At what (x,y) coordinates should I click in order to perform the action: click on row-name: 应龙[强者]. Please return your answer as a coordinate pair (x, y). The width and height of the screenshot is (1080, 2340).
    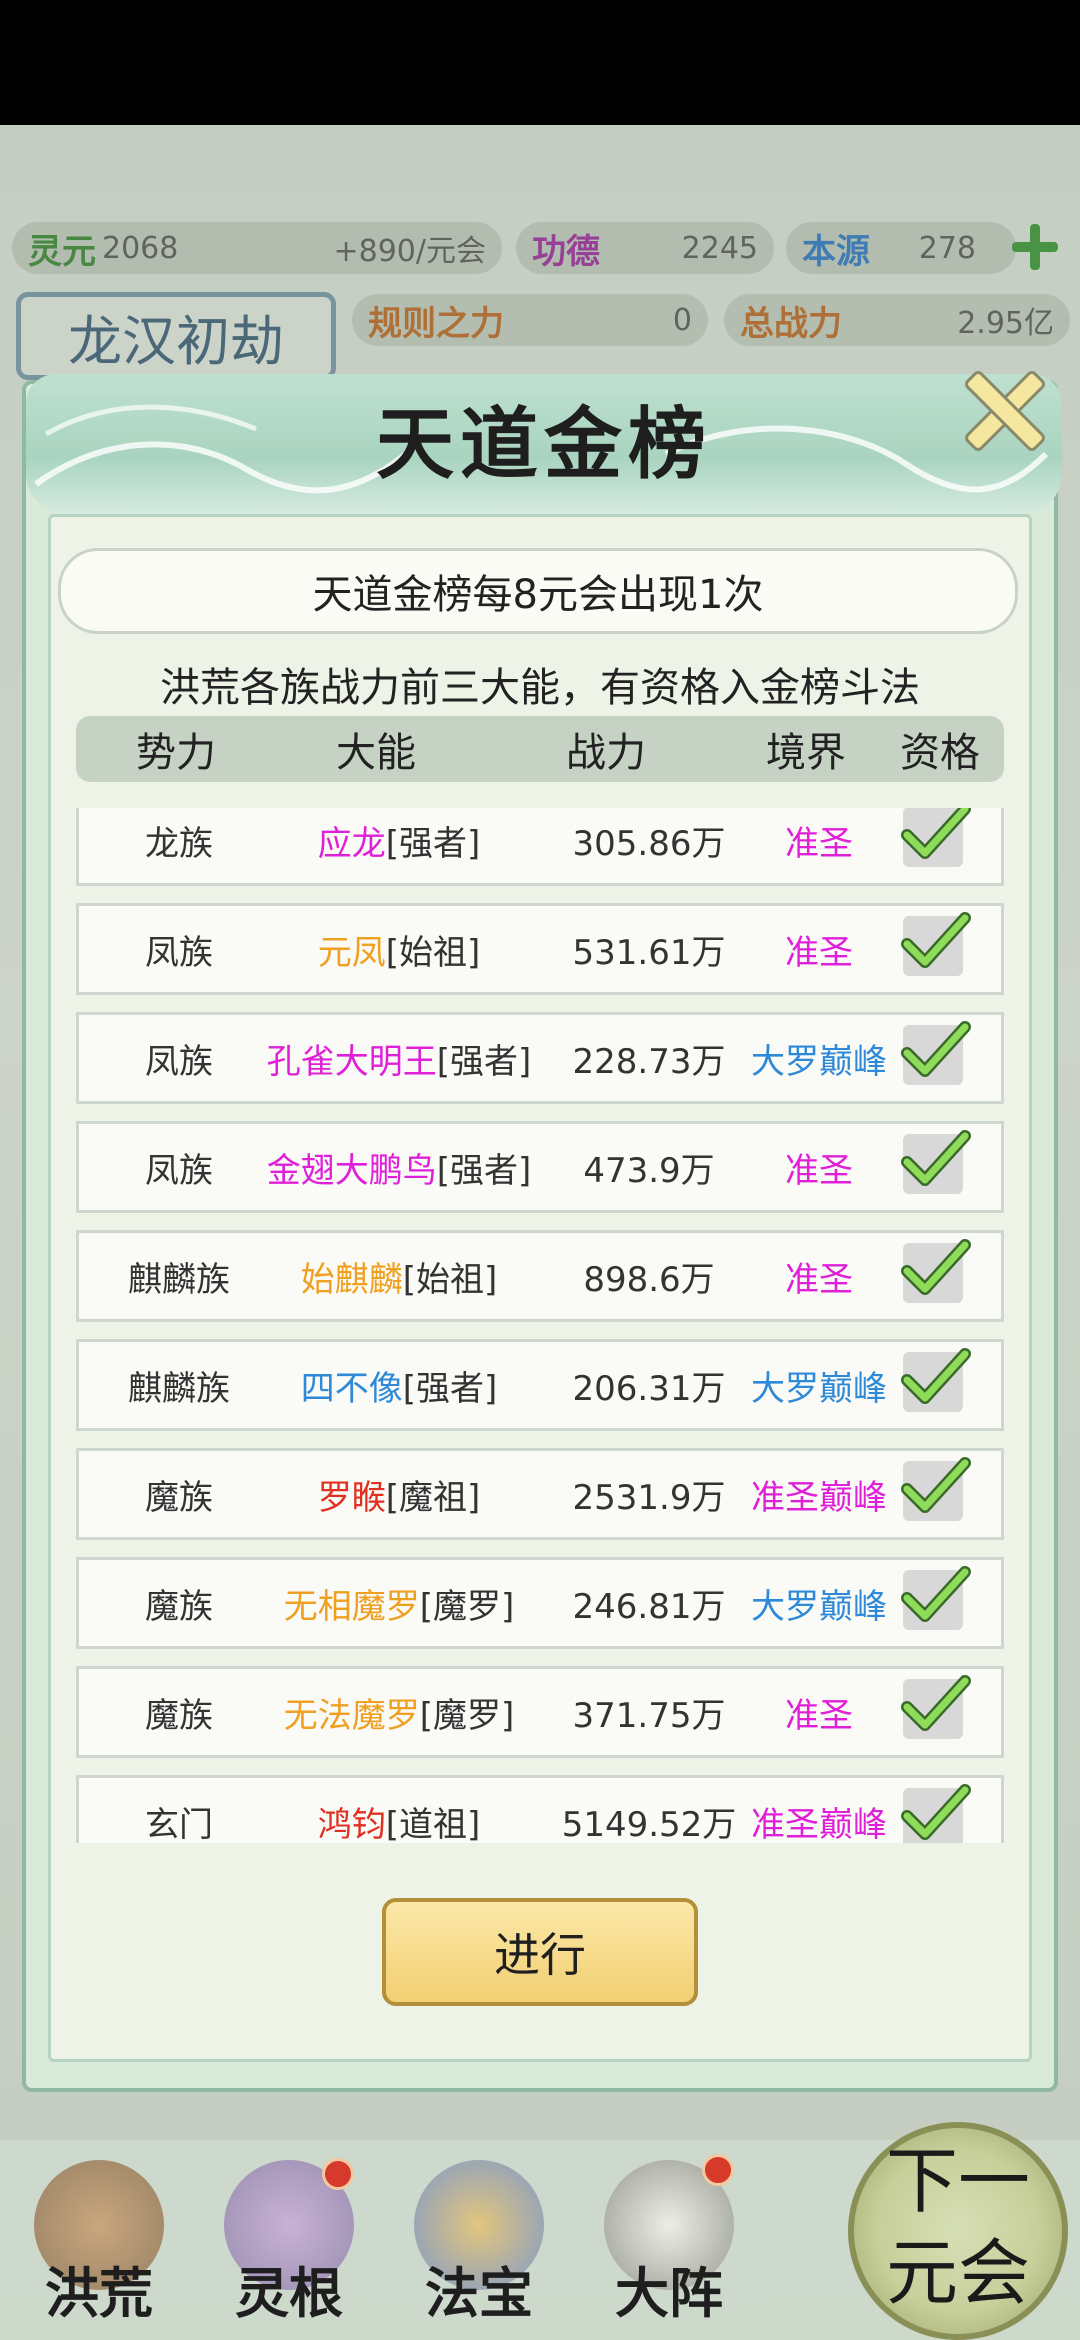
    Looking at the image, I should click on (399, 840).